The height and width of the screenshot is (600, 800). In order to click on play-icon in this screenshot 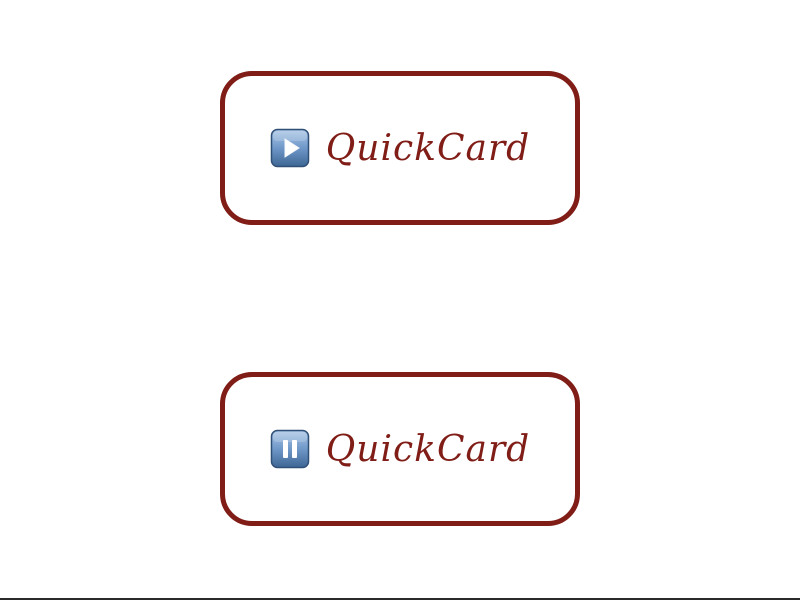, I will do `click(290, 148)`.